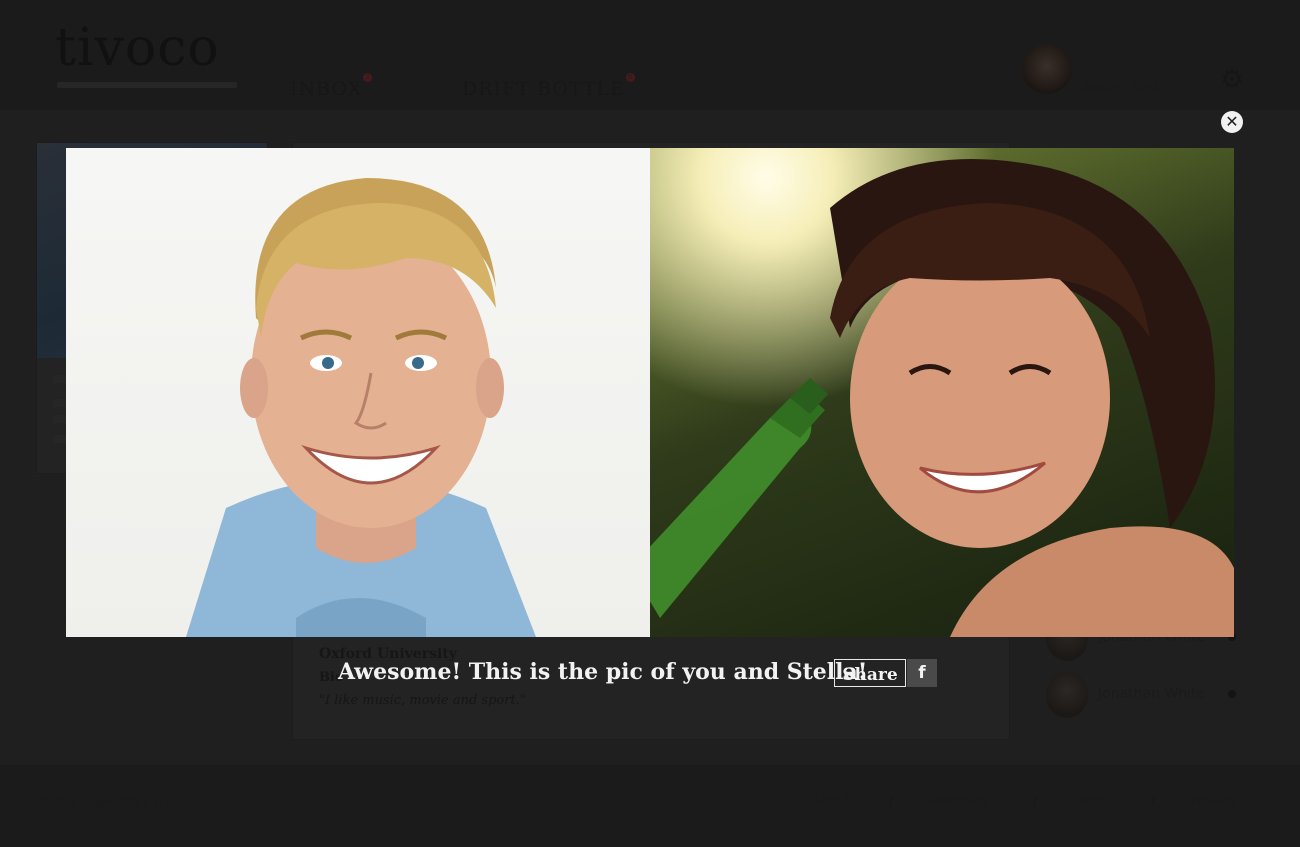  Describe the element at coordinates (831, 801) in the screenshot. I see `footer-link-about: About` at that location.